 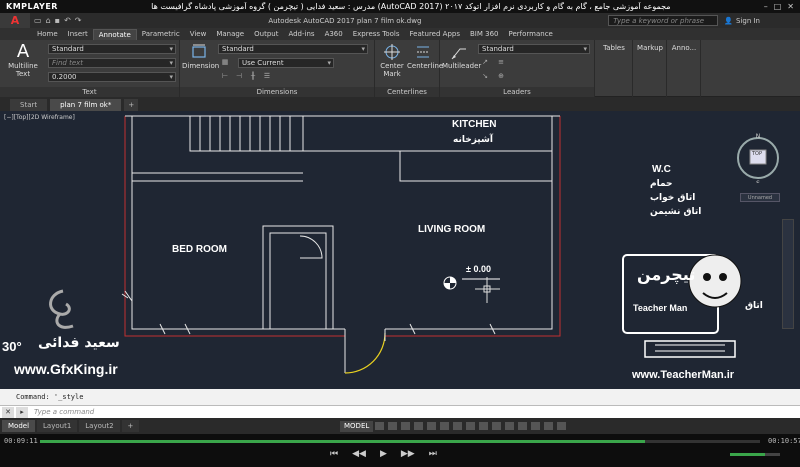 What do you see at coordinates (405, 426) in the screenshot?
I see `ortho-icon` at bounding box center [405, 426].